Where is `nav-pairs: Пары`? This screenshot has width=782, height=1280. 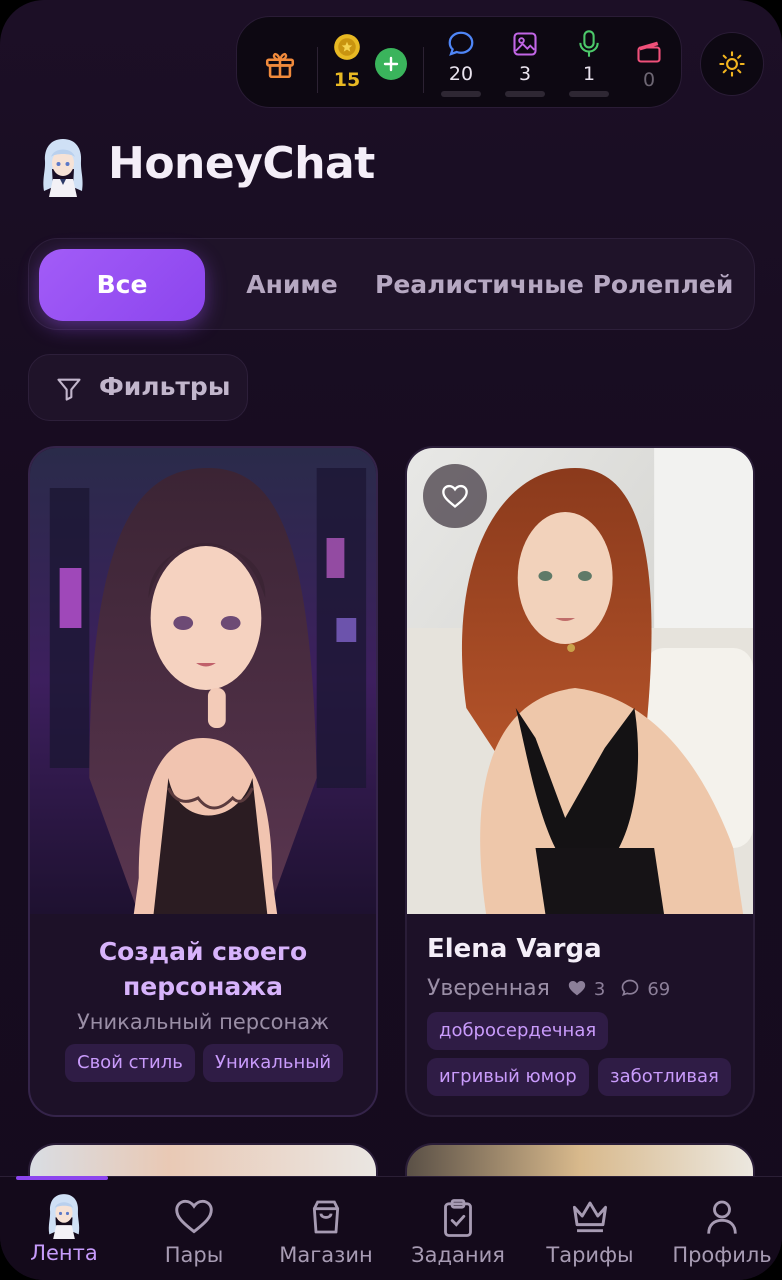
nav-pairs: Пары is located at coordinates (194, 1235).